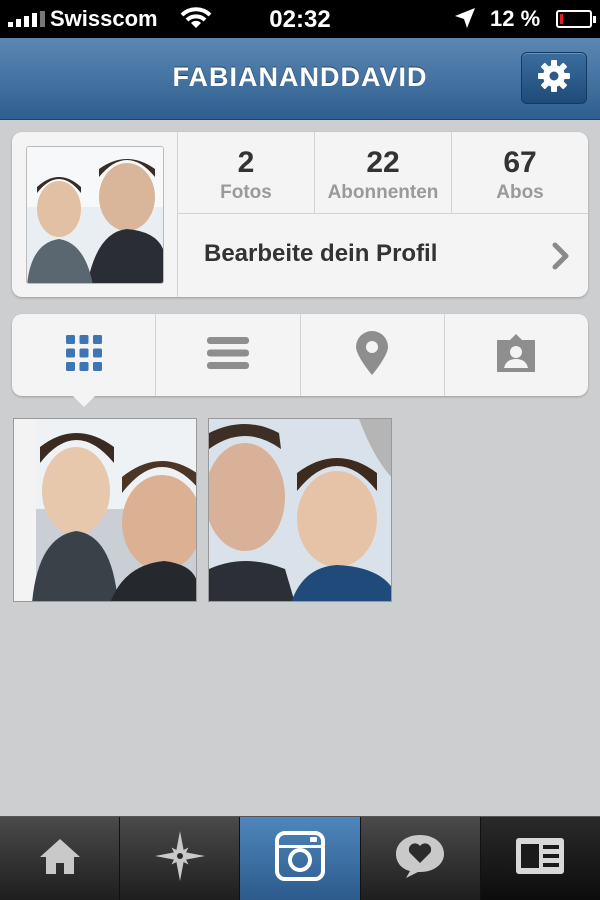 The image size is (600, 900). Describe the element at coordinates (300, 19) in the screenshot. I see `status-bar: Swisscom 02:32 12 %` at that location.